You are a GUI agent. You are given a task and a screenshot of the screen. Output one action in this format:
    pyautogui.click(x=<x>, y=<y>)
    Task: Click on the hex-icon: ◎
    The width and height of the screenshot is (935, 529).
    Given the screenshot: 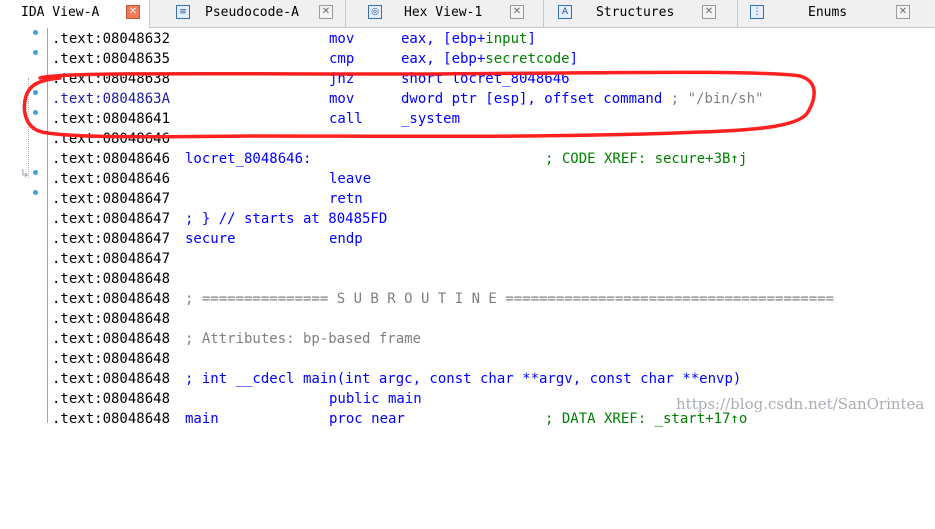 What is the action you would take?
    pyautogui.click(x=375, y=12)
    